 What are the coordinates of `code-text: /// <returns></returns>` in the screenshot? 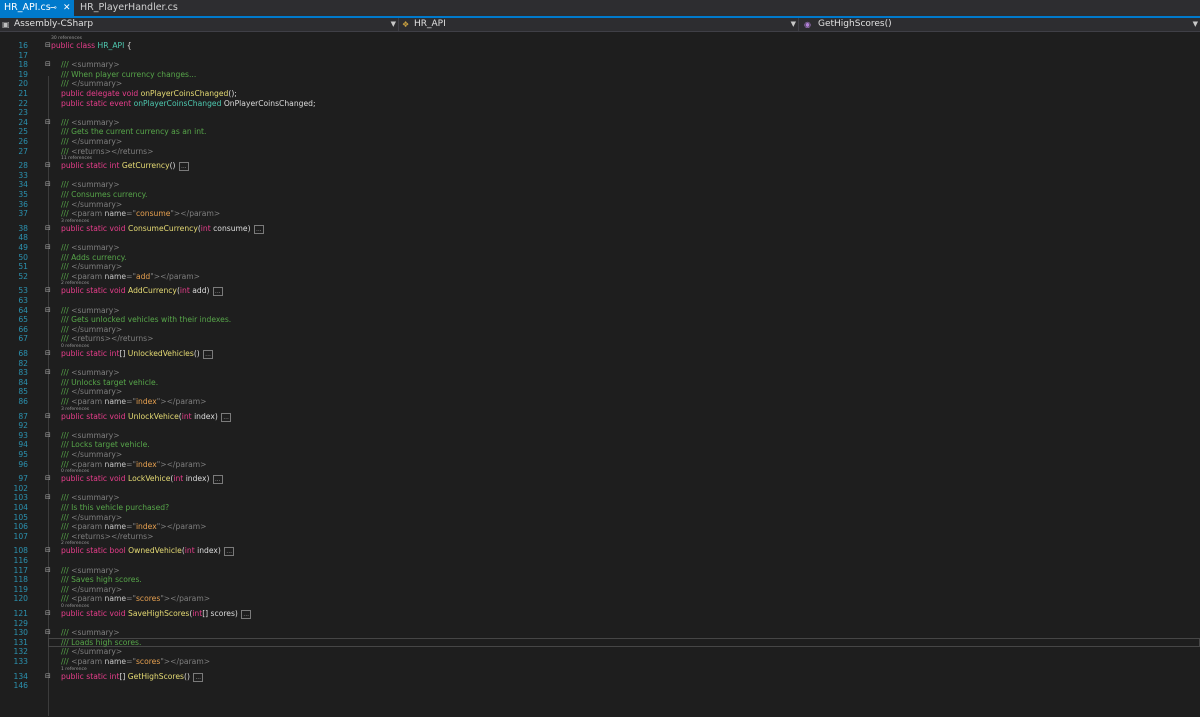 It's located at (107, 537).